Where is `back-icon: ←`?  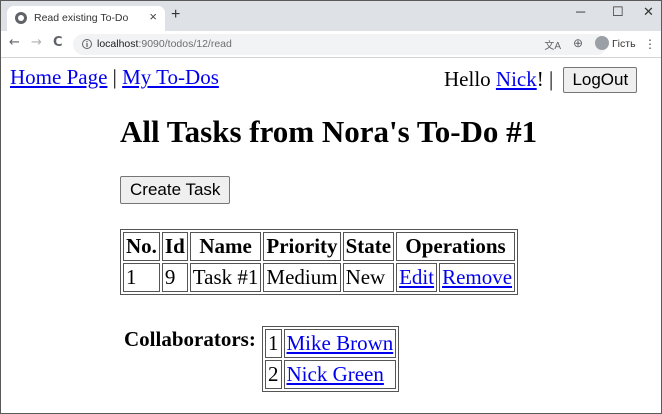
back-icon: ← is located at coordinates (14, 42).